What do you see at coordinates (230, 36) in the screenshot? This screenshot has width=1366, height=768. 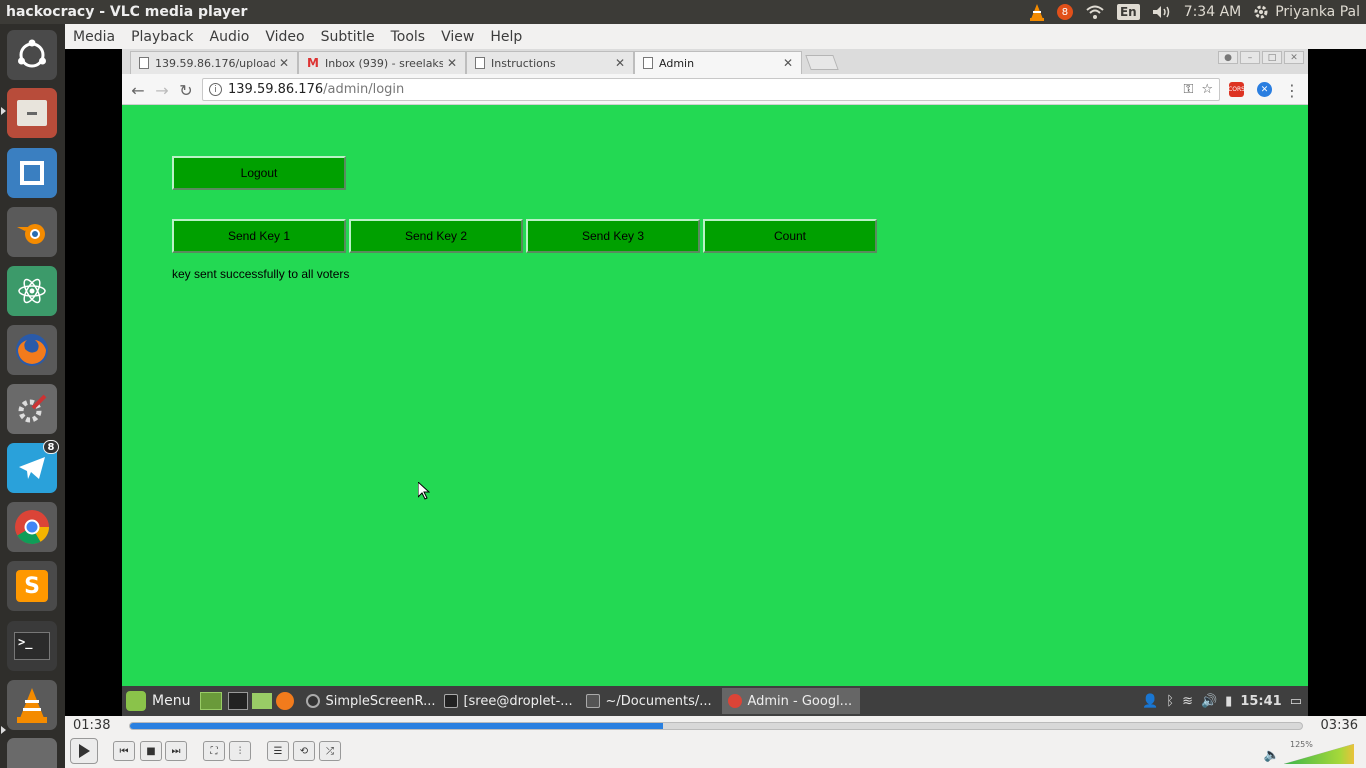 I see `menu-audio: Audio` at bounding box center [230, 36].